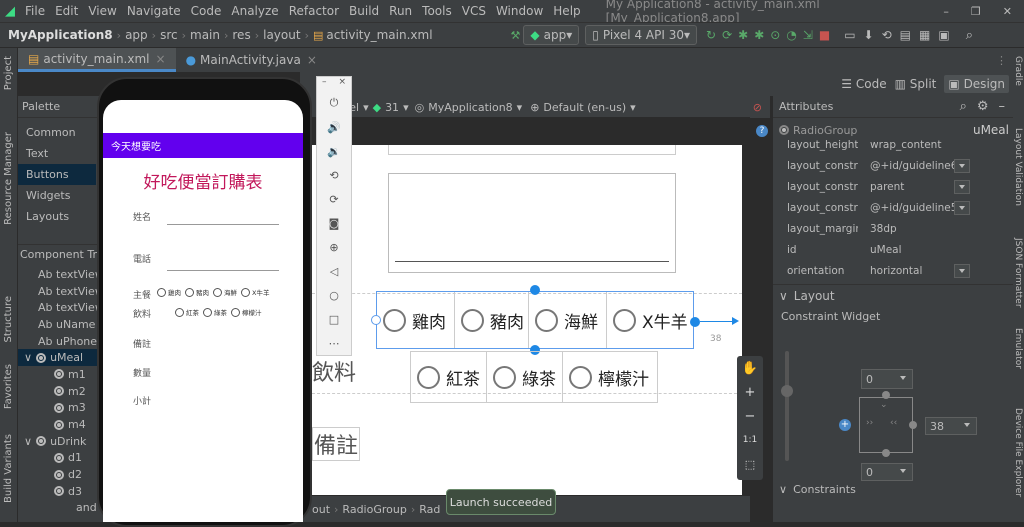 This screenshot has height=527, width=1024. Describe the element at coordinates (904, 250) in the screenshot. I see `attr-value-field: uMeal` at that location.